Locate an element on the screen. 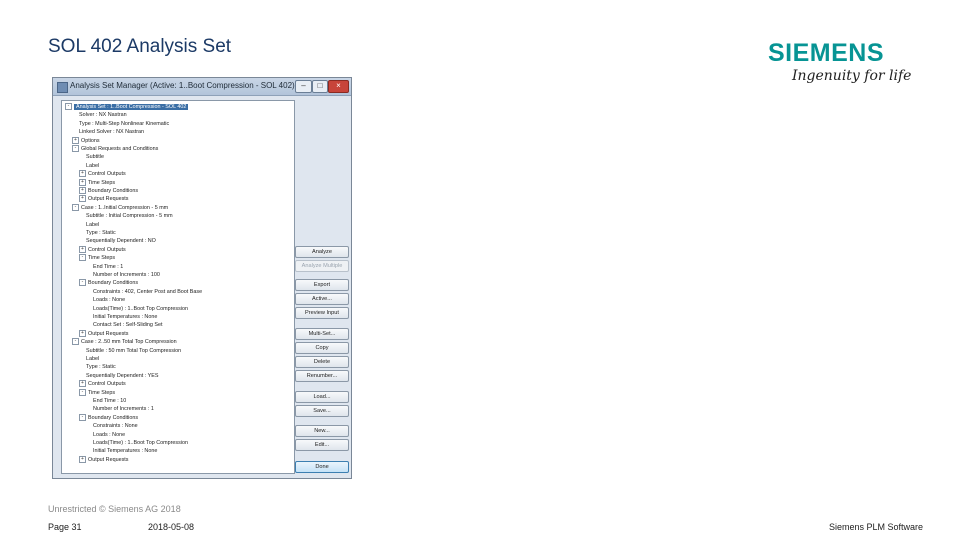 The image size is (960, 540). preview-input-button: Preview Input is located at coordinates (322, 313).